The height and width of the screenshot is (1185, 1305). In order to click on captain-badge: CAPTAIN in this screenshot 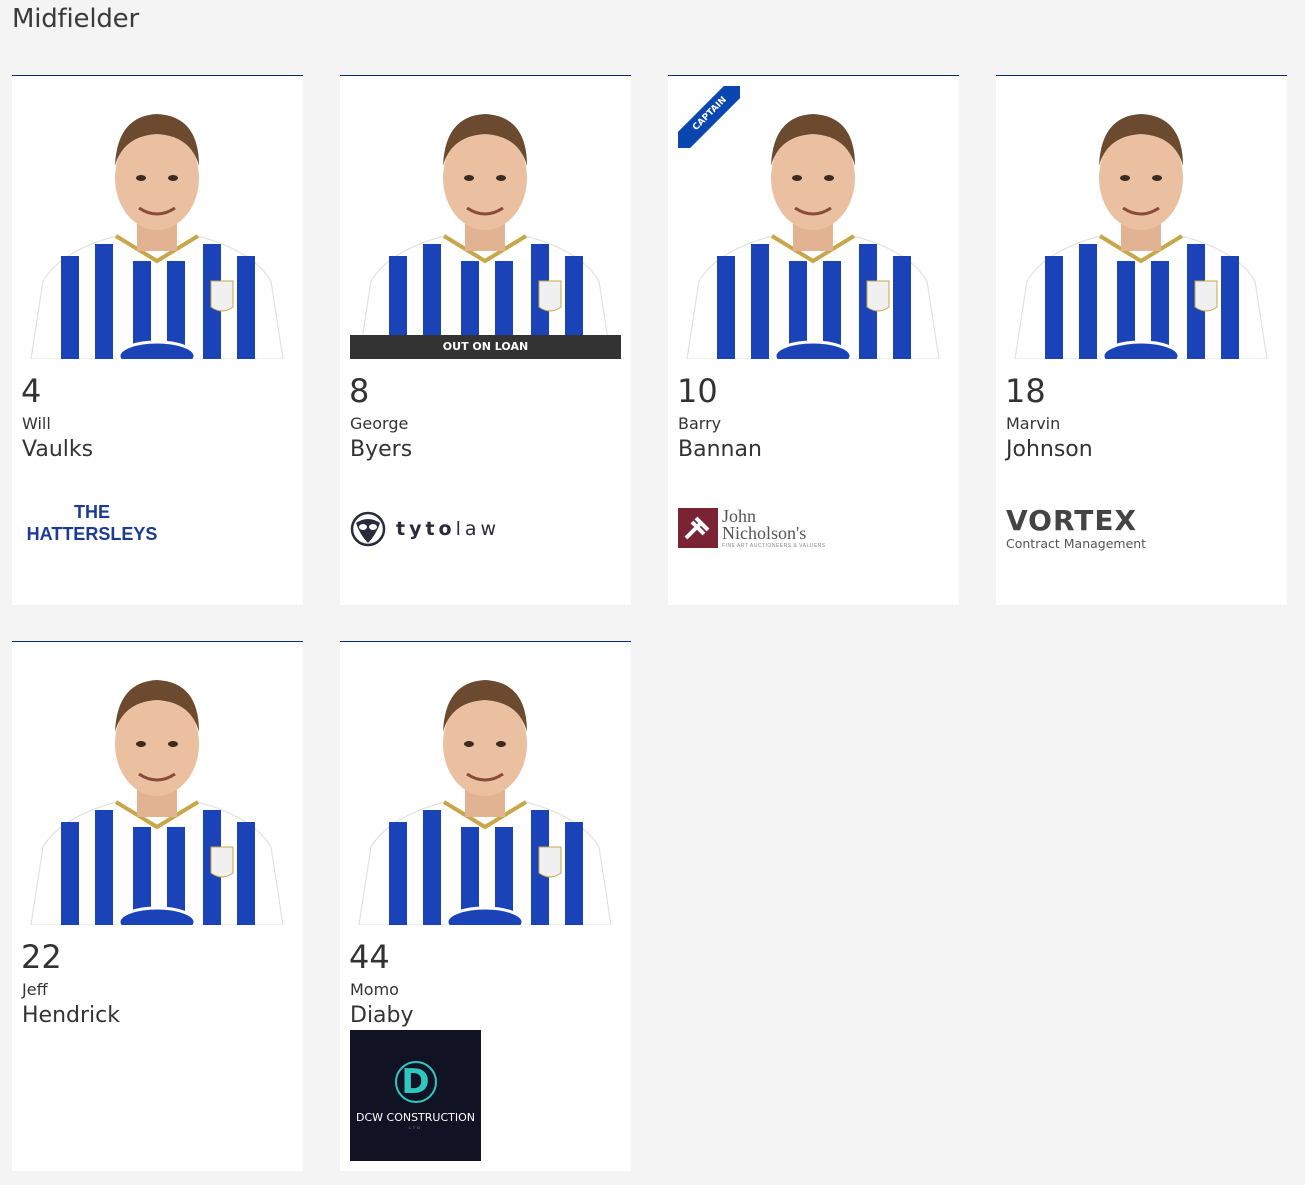, I will do `click(709, 117)`.